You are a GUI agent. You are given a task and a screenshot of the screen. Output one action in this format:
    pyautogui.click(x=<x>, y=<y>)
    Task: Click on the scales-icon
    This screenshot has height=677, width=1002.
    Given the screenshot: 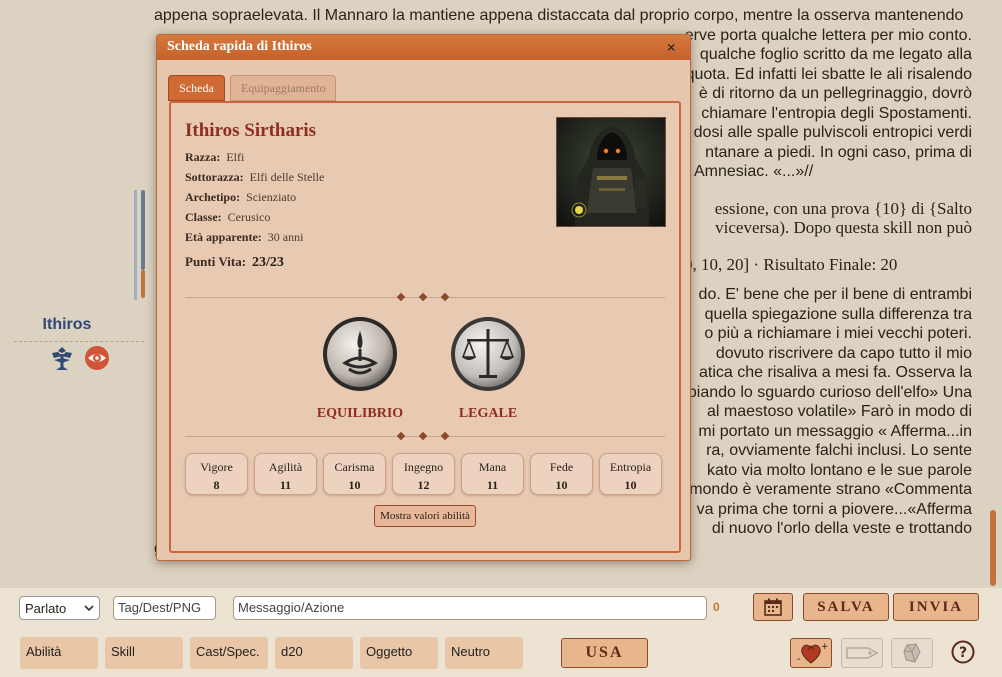 What is the action you would take?
    pyautogui.click(x=488, y=354)
    